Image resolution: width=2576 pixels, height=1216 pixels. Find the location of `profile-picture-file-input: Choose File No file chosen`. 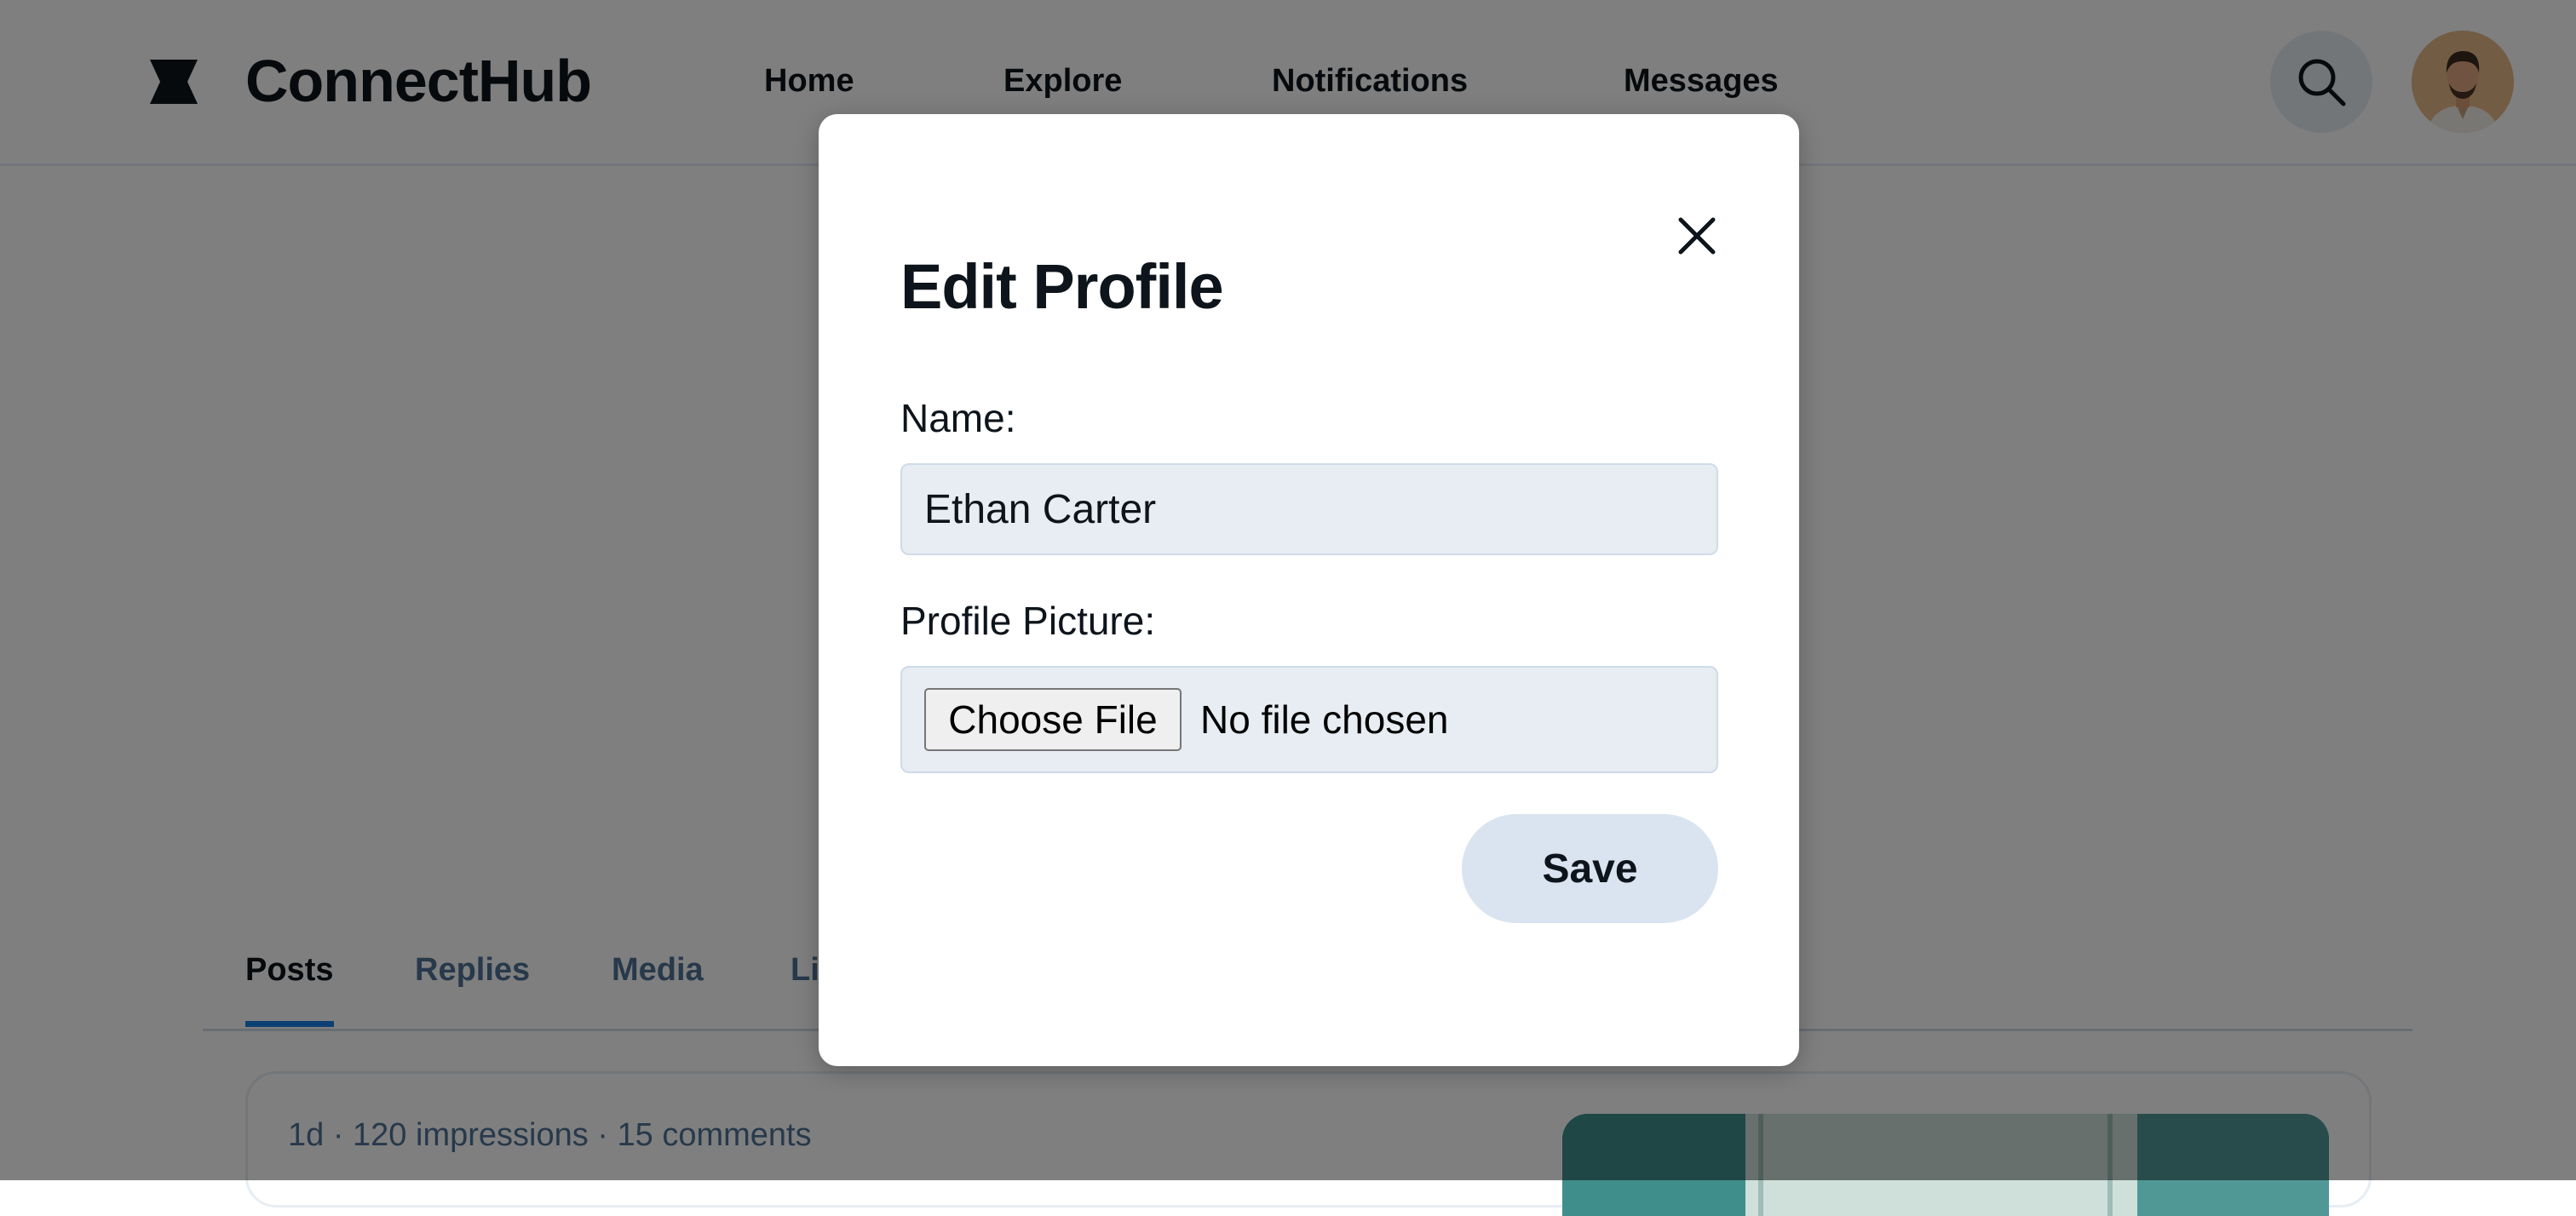

profile-picture-file-input: Choose File No file chosen is located at coordinates (1309, 719).